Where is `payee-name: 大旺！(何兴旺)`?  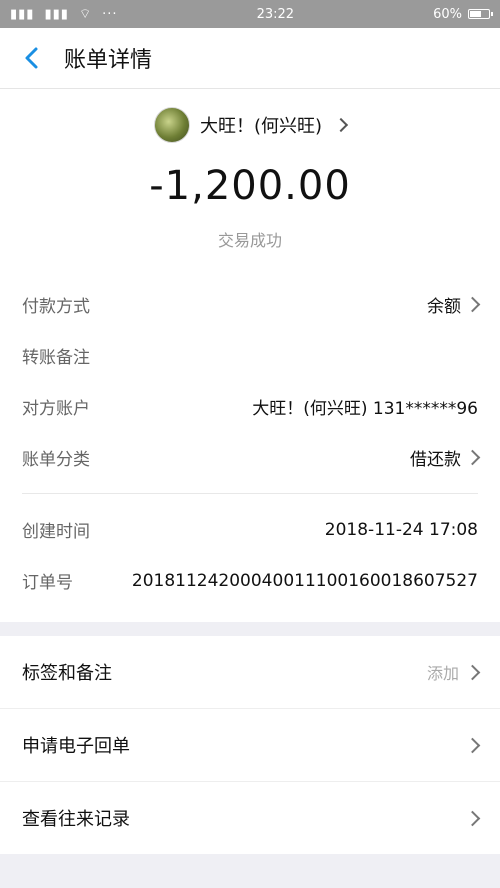
payee-name: 大旺！(何兴旺) is located at coordinates (261, 126).